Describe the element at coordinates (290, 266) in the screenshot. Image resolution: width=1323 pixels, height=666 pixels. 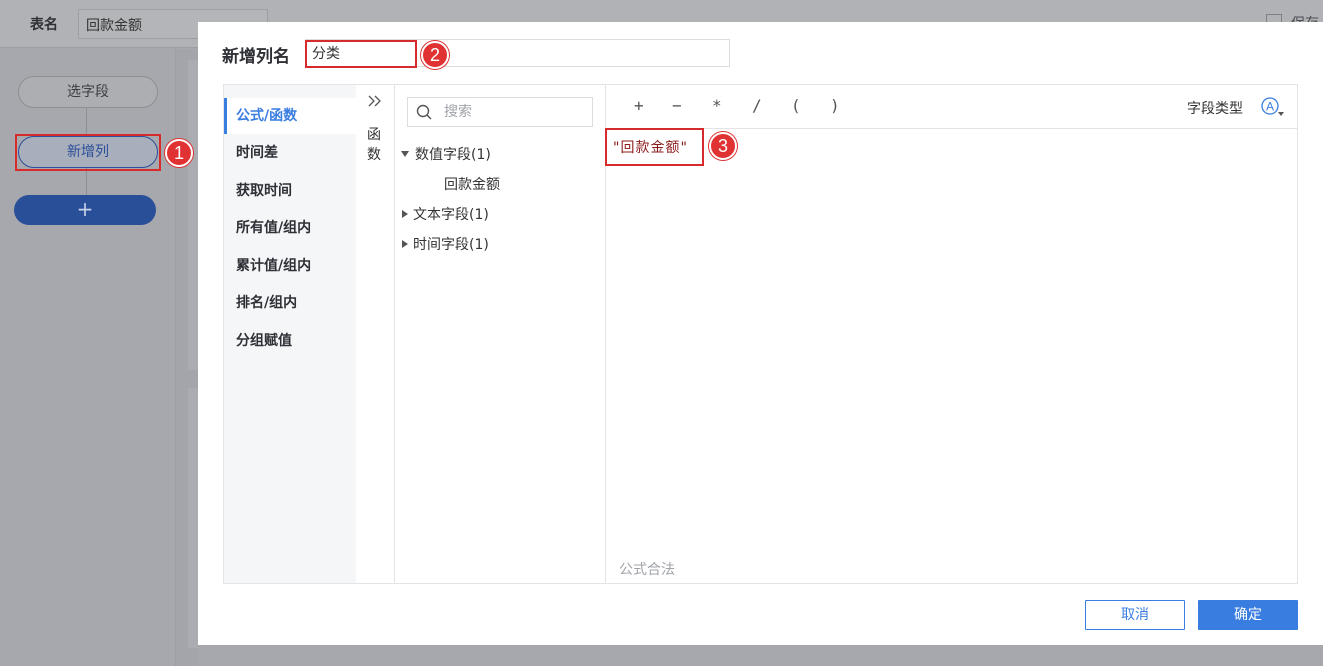
I see `category-cumulative: 累计值/组内` at that location.